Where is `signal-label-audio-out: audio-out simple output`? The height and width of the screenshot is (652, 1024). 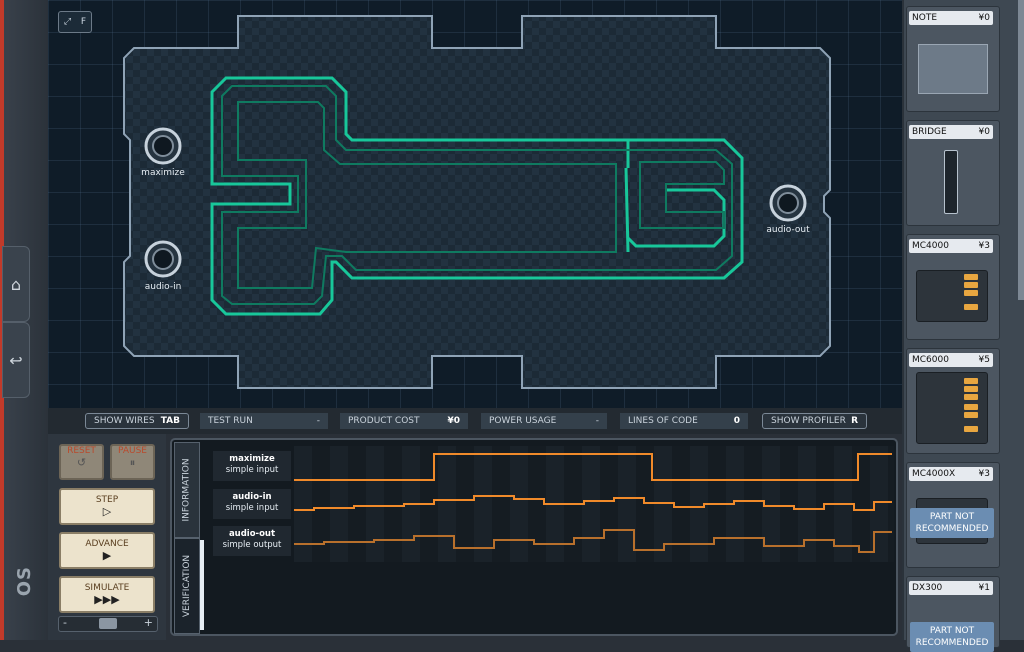 signal-label-audio-out: audio-out simple output is located at coordinates (252, 541).